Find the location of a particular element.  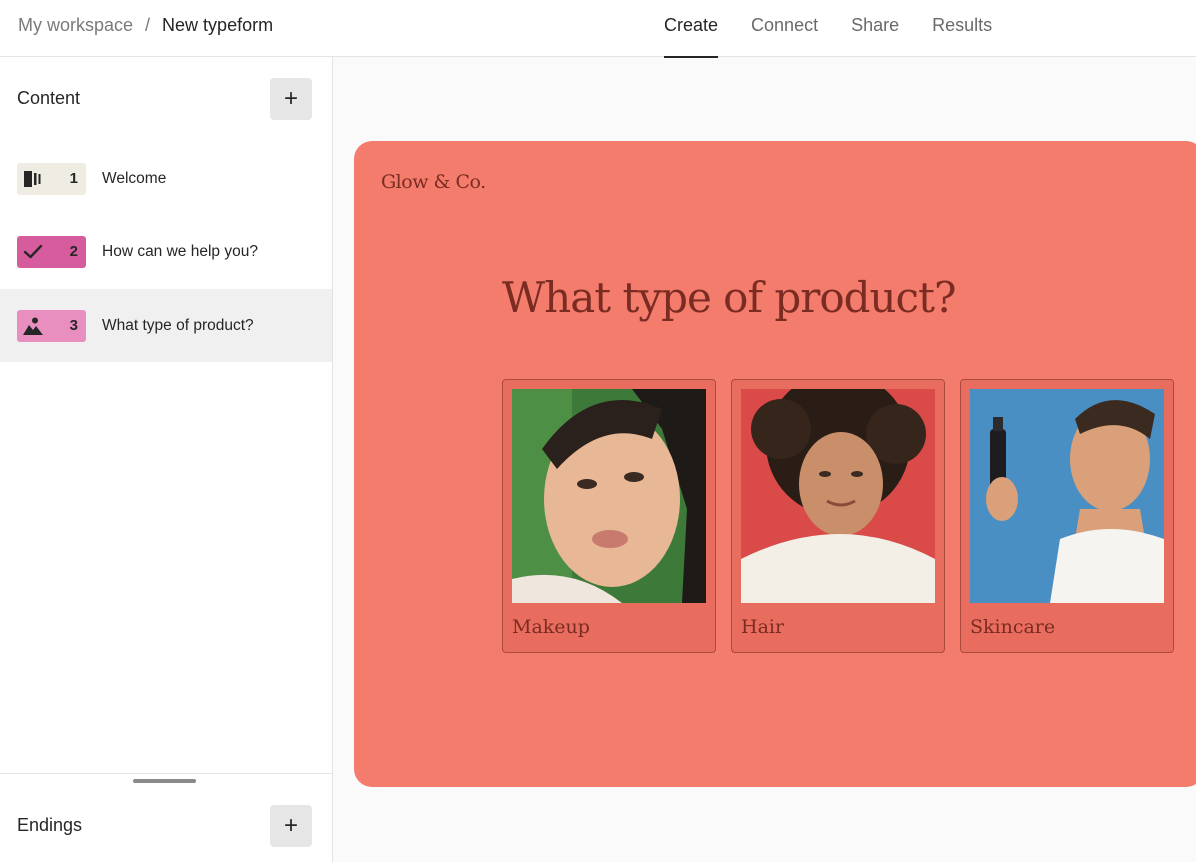

add-ending-button: + is located at coordinates (291, 826).